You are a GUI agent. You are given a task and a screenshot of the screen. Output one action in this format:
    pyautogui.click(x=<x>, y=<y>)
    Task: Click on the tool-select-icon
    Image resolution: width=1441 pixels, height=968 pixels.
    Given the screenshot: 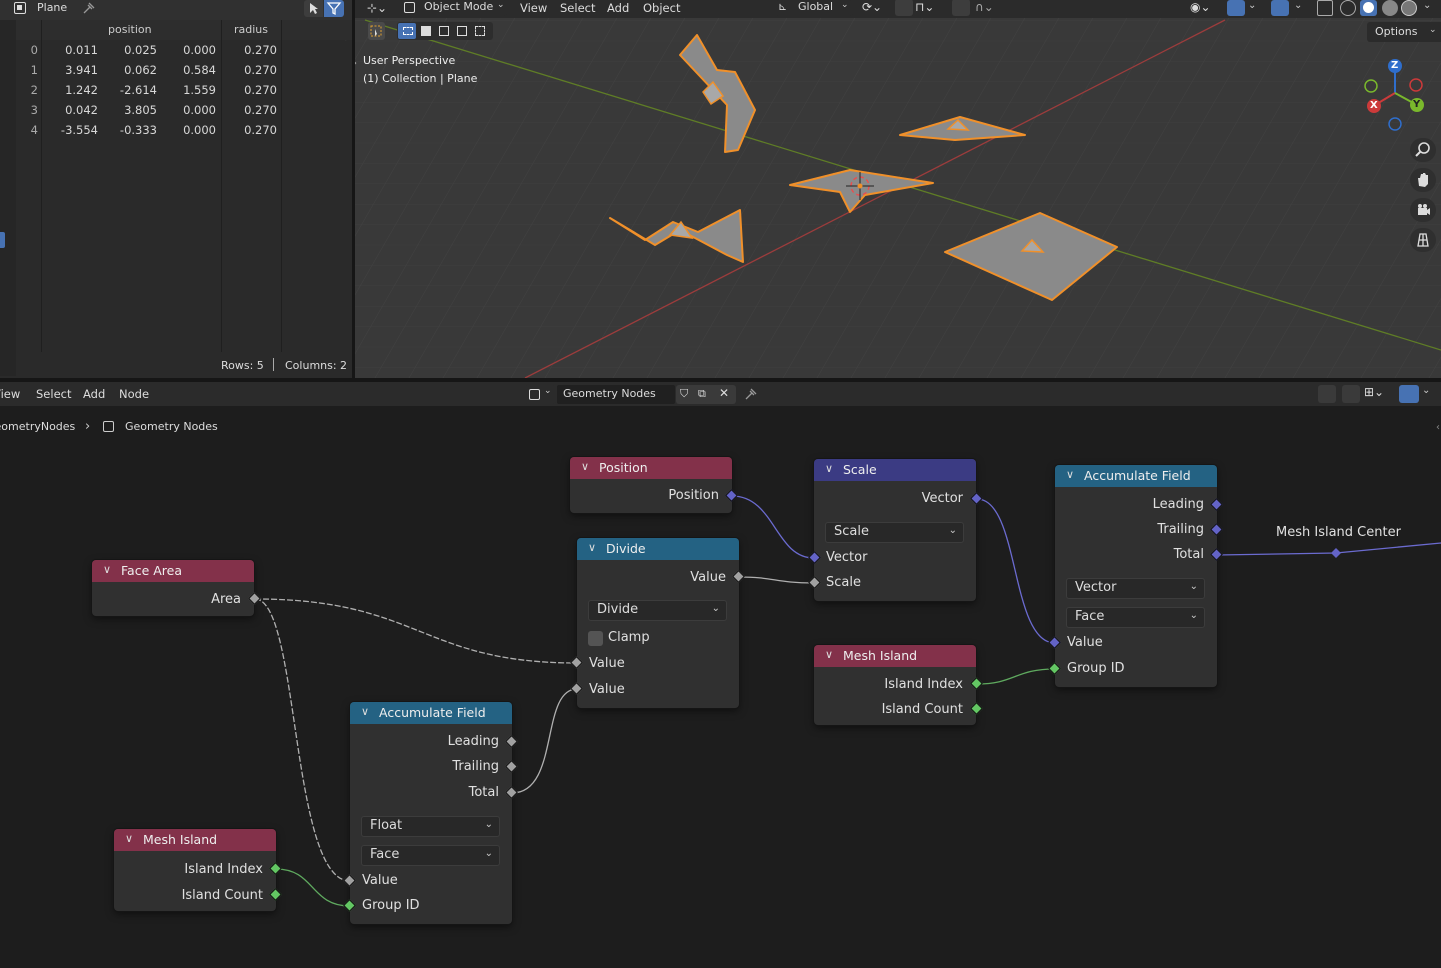 What is the action you would take?
    pyautogui.click(x=376, y=31)
    